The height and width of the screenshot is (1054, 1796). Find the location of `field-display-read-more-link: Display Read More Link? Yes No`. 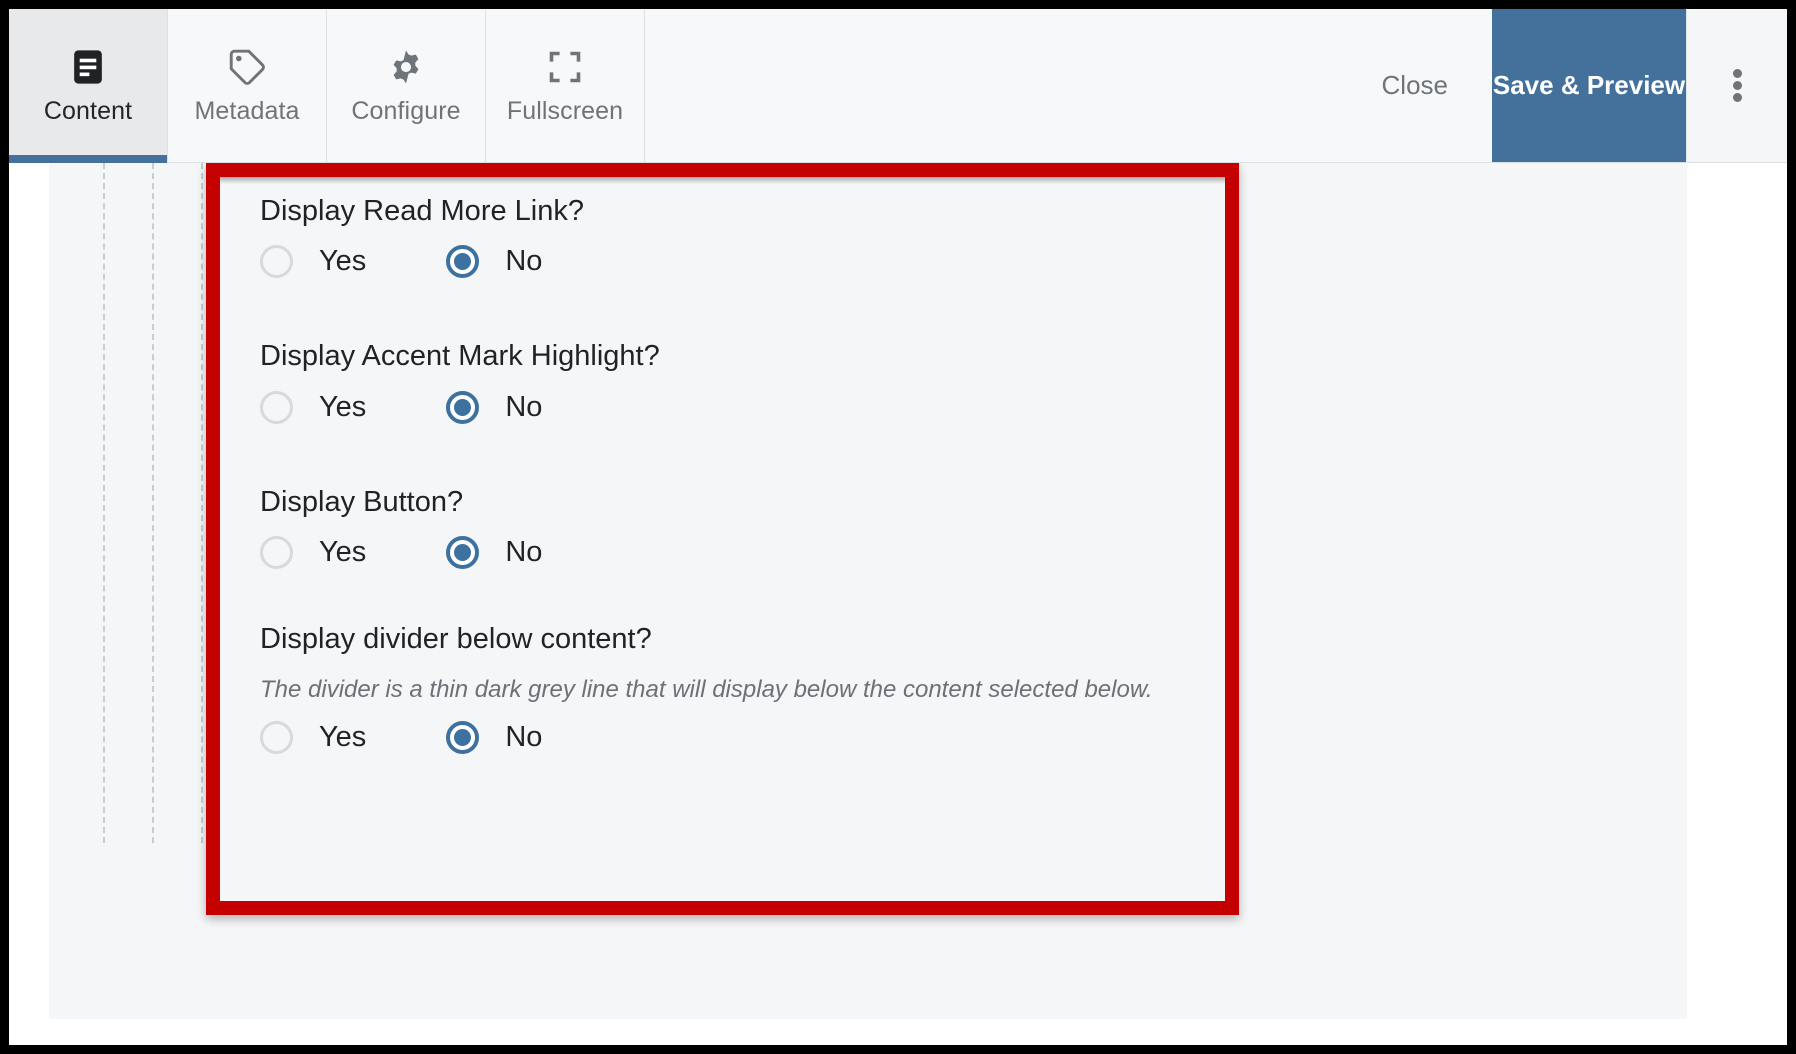

field-display-read-more-link: Display Read More Link? Yes No is located at coordinates (742, 236).